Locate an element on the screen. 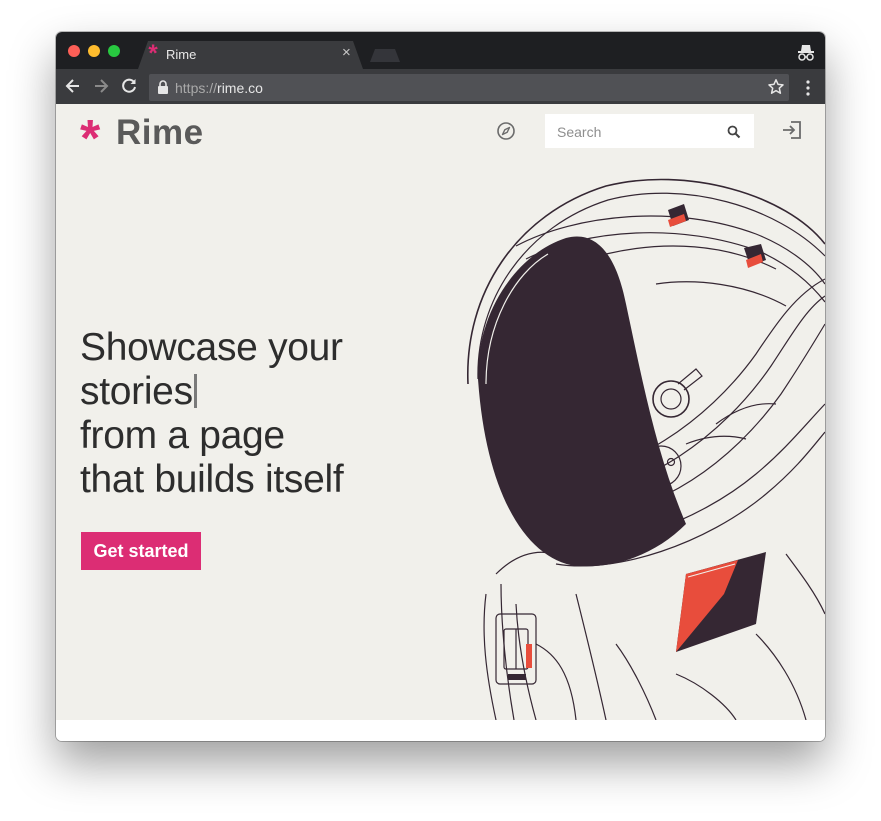 Image resolution: width=881 pixels, height=821 pixels. address-url: https://rime.co is located at coordinates (219, 88).